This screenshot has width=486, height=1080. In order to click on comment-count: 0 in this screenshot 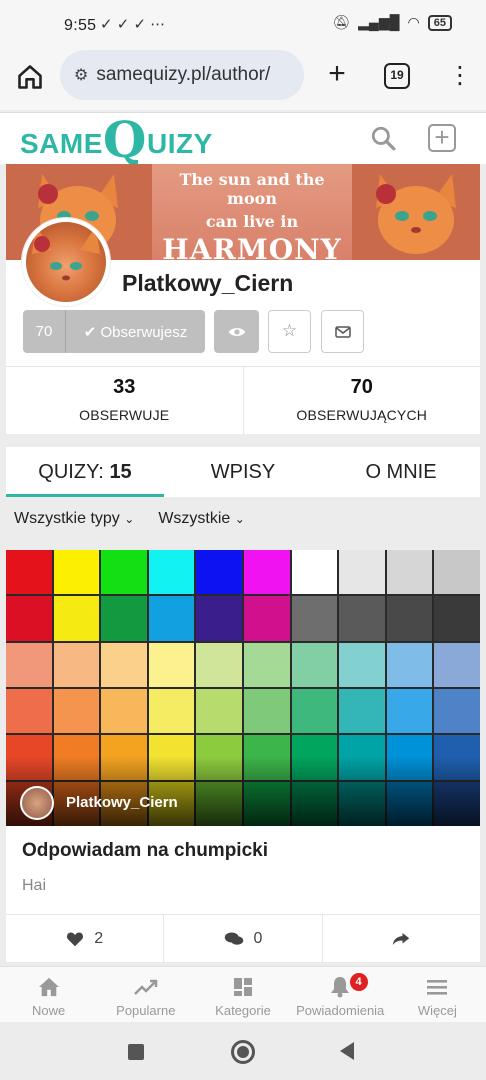, I will do `click(258, 938)`.